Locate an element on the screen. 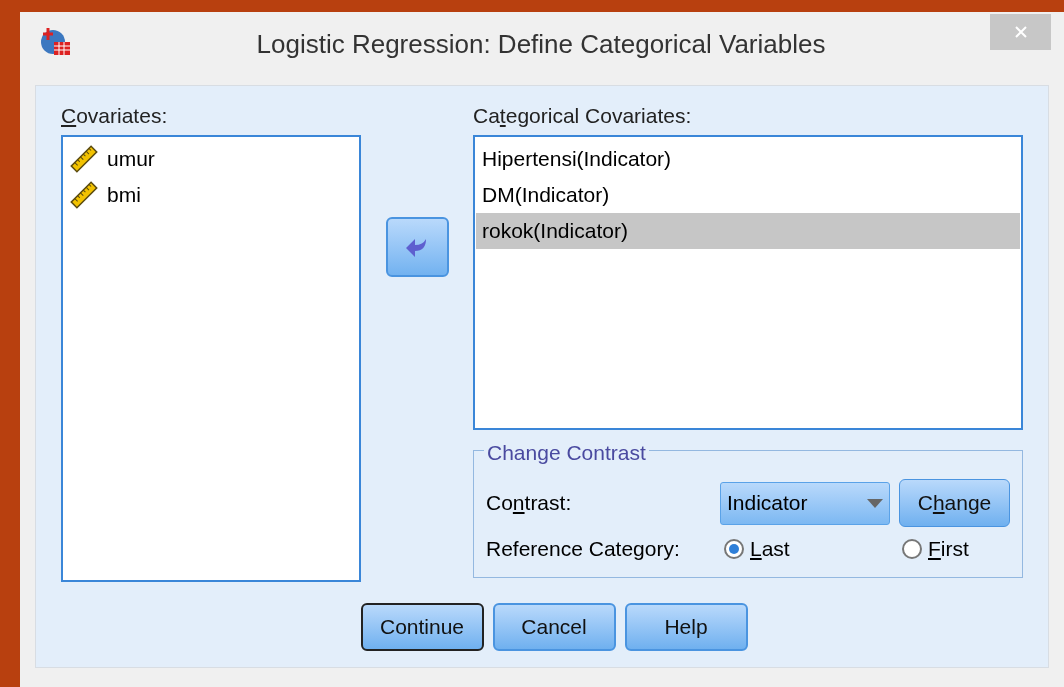 The width and height of the screenshot is (1064, 687). radio-option: First is located at coordinates (935, 549).